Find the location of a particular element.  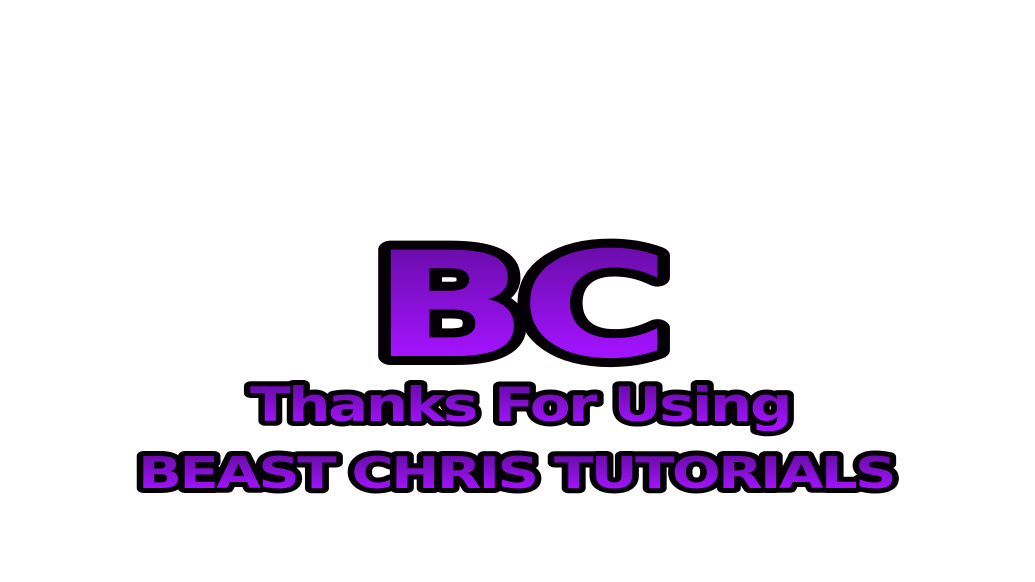

thanks-line: Thanks For Using is located at coordinates (520, 405).